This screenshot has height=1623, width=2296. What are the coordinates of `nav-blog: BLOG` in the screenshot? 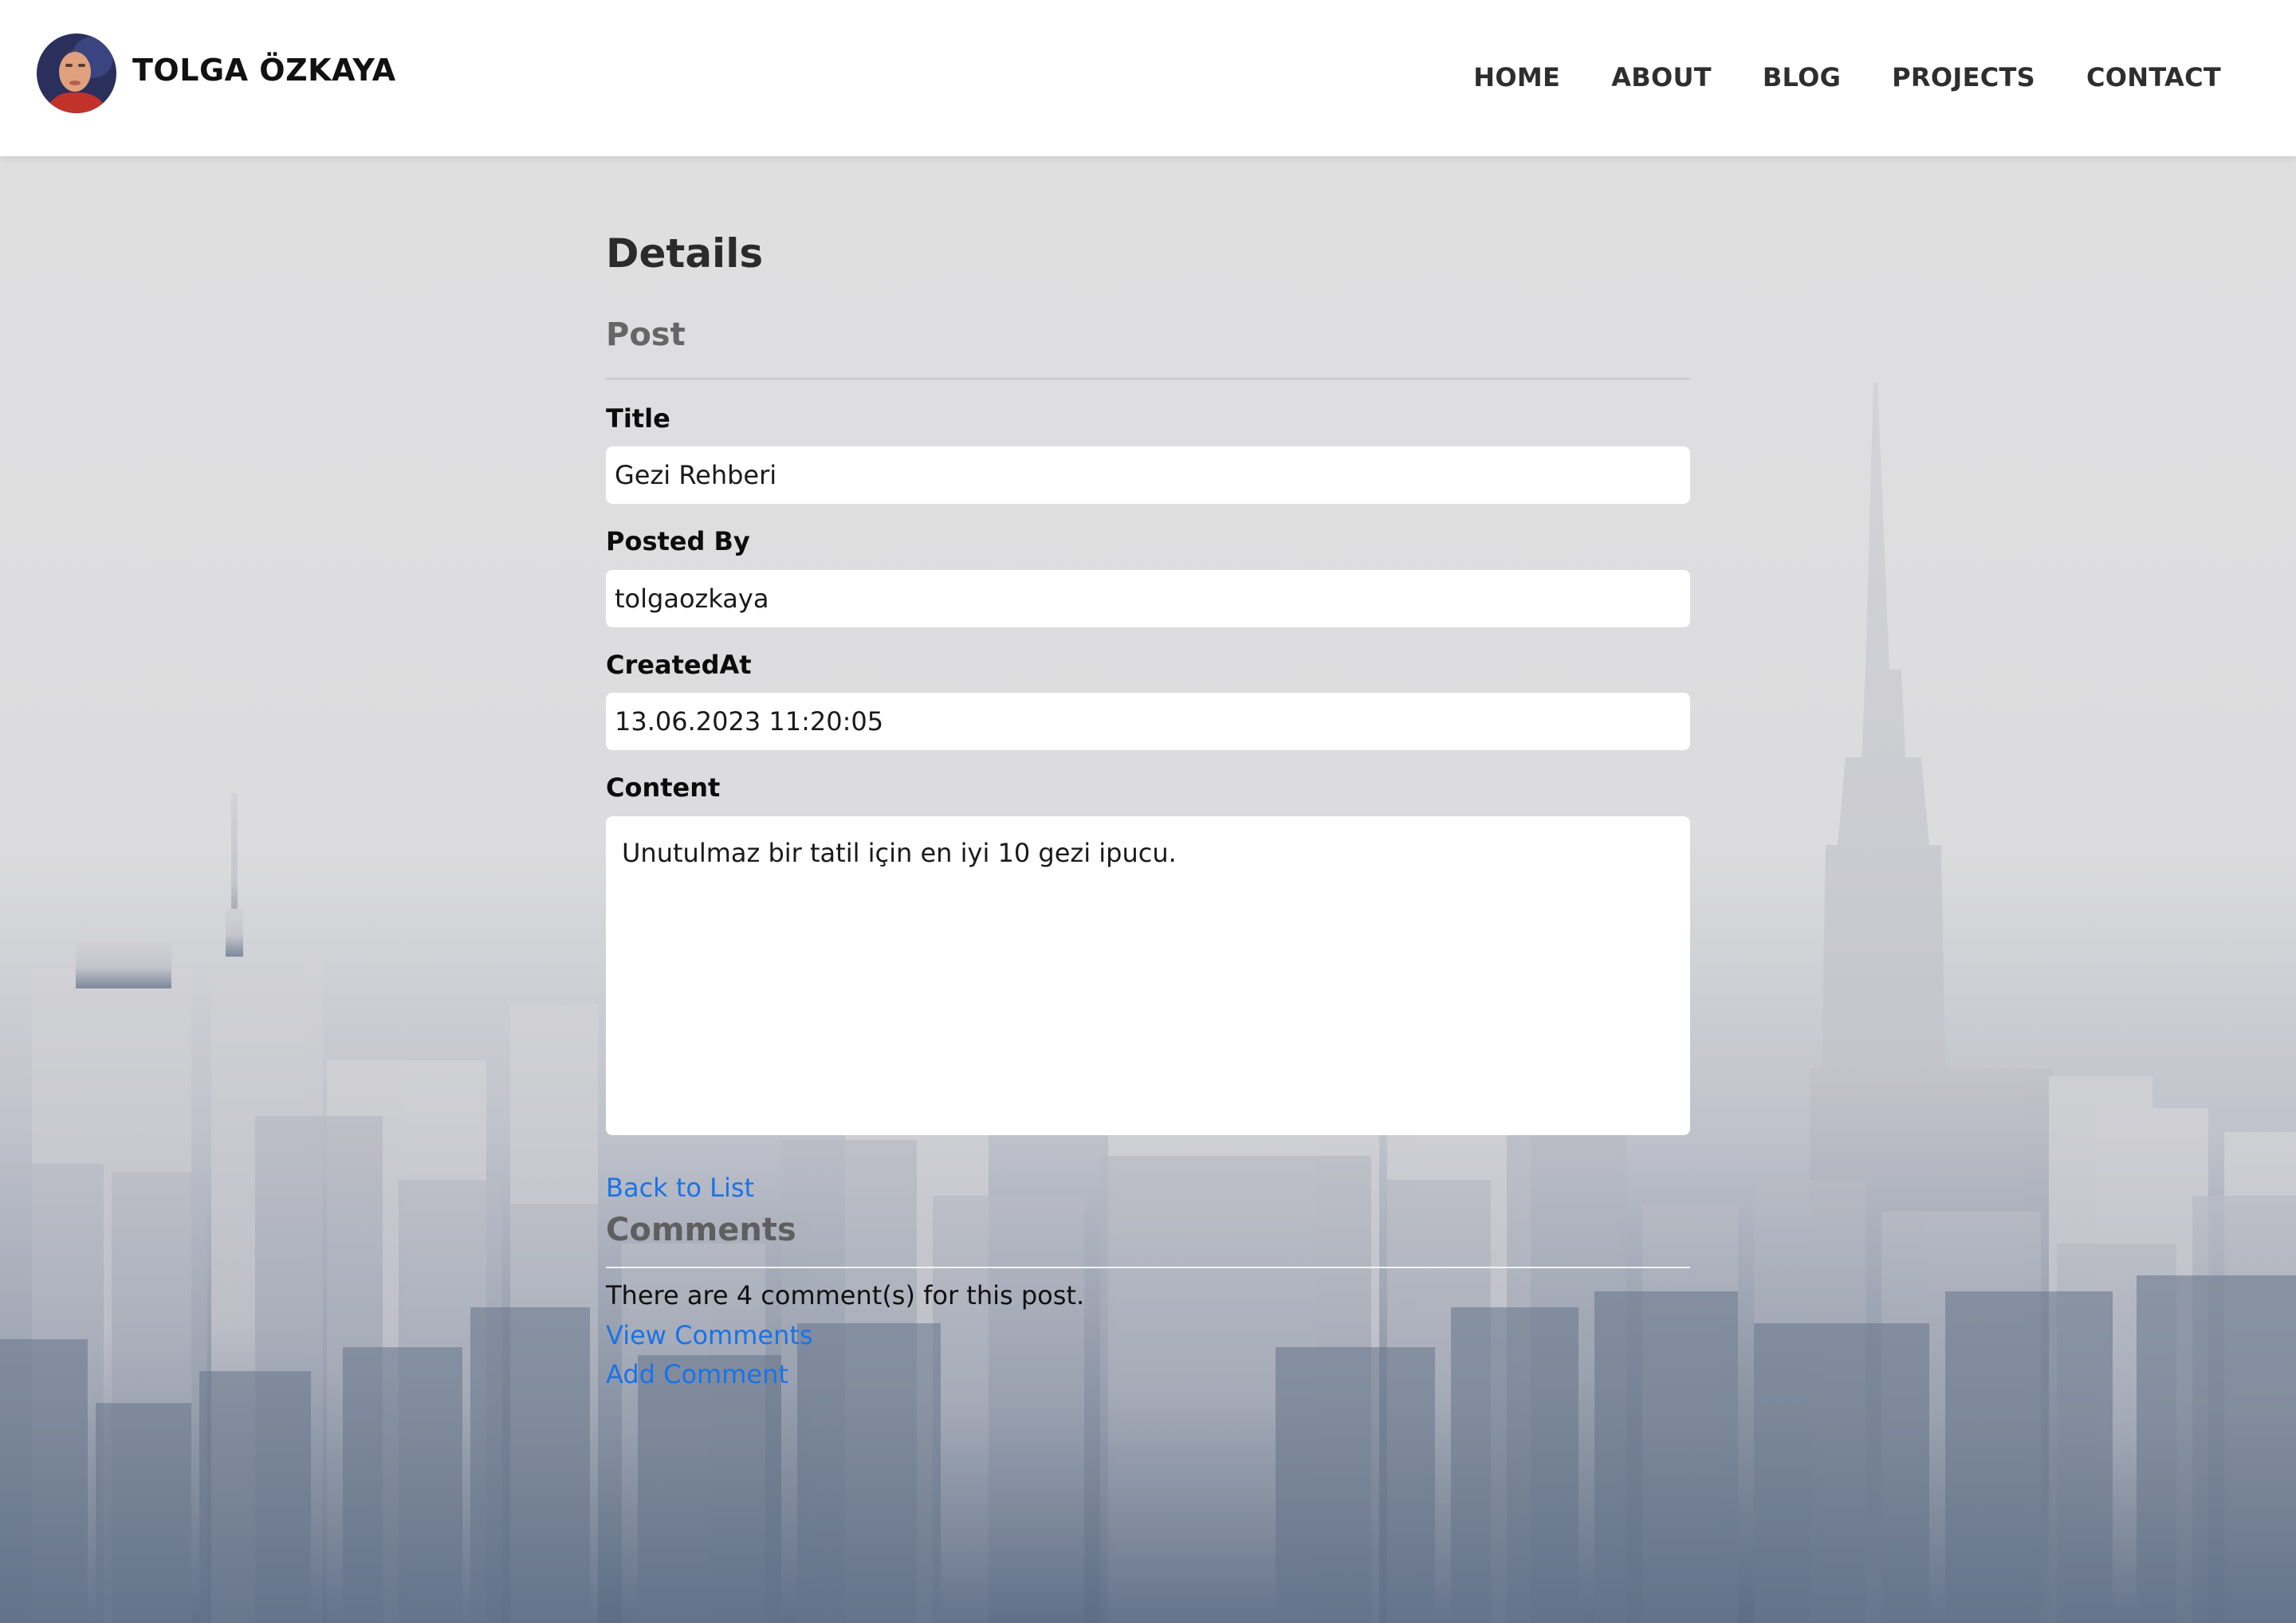 It's located at (1802, 77).